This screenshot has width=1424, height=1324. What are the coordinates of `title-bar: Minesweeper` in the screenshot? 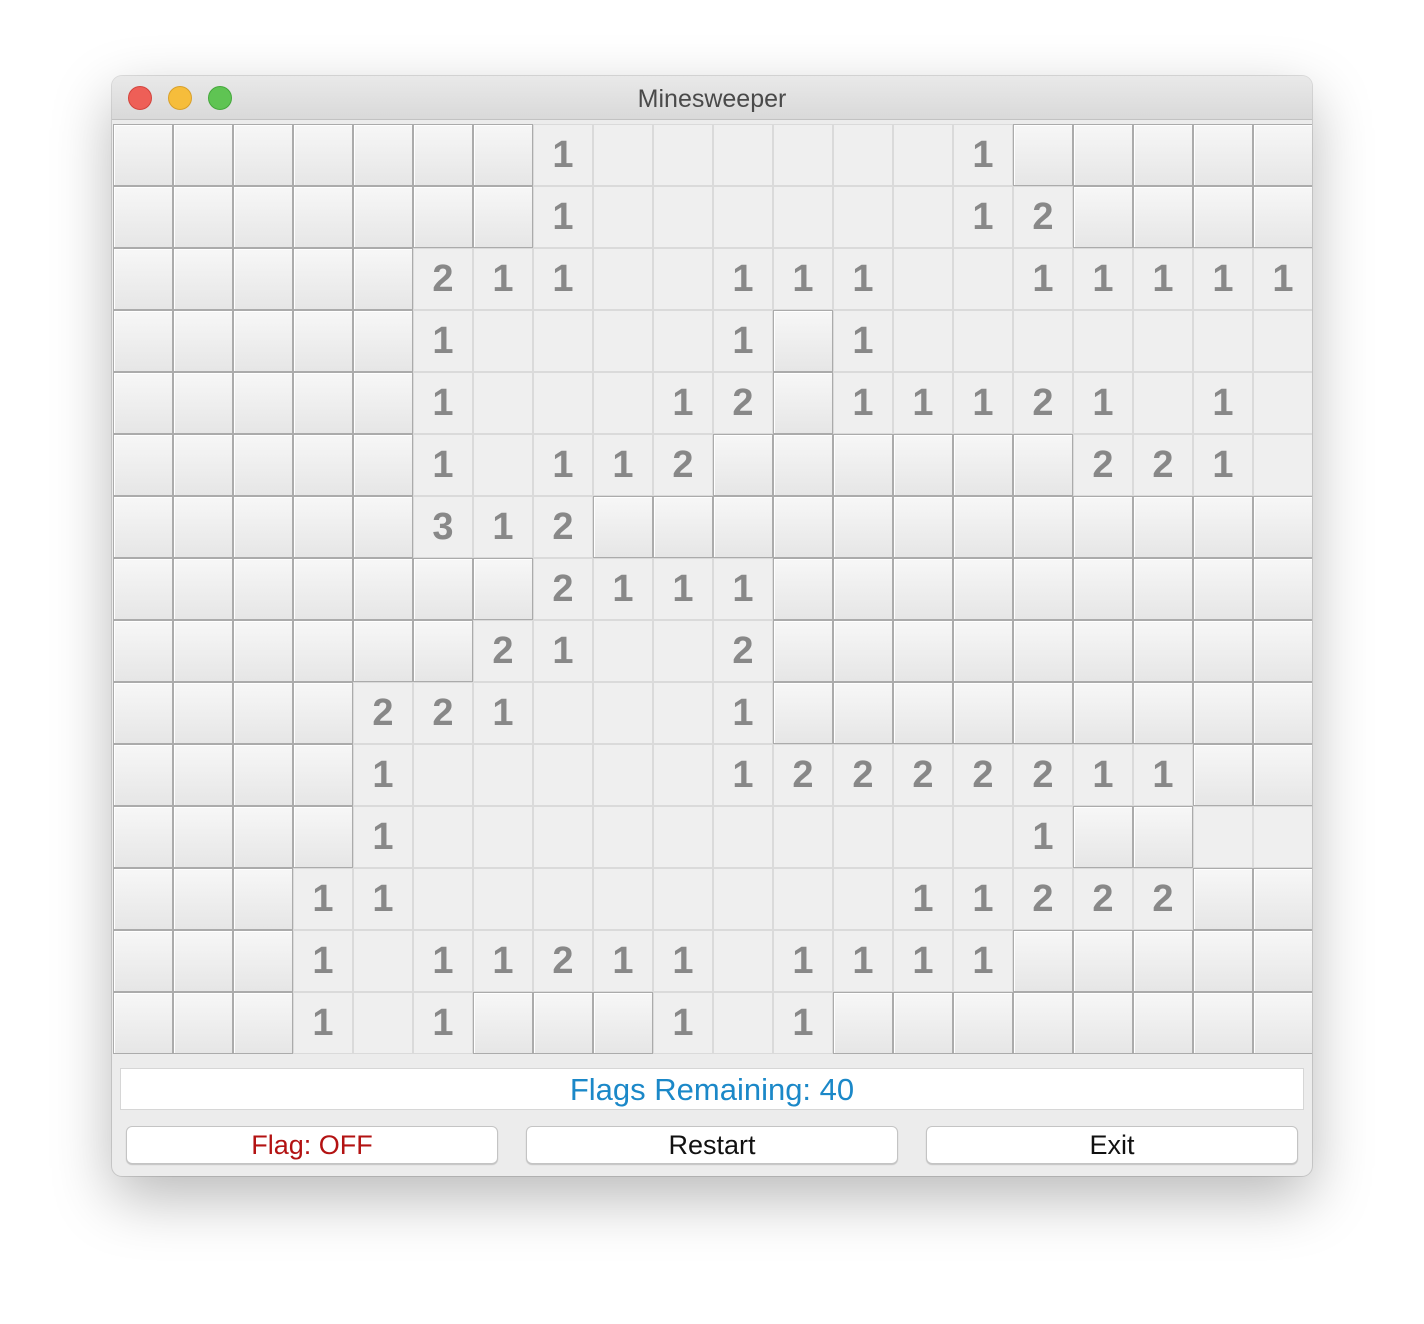 It's located at (712, 98).